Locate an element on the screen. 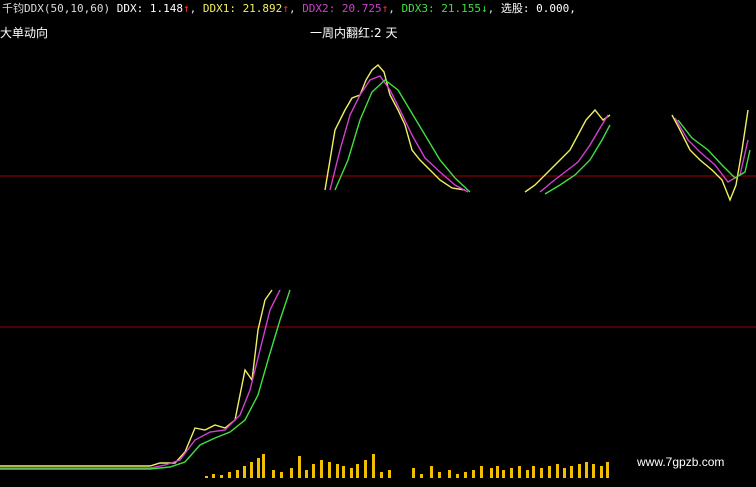 The width and height of the screenshot is (756, 487). bar-group is located at coordinates (407, 466).